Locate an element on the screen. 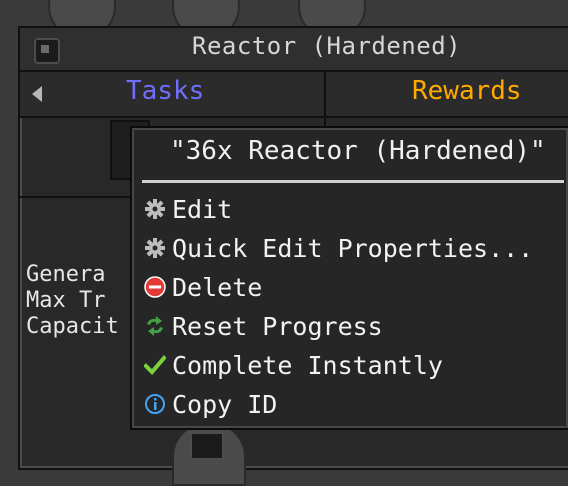 Image resolution: width=568 pixels, height=486 pixels. menu-item-copy-id: Copy ID is located at coordinates (354, 404).